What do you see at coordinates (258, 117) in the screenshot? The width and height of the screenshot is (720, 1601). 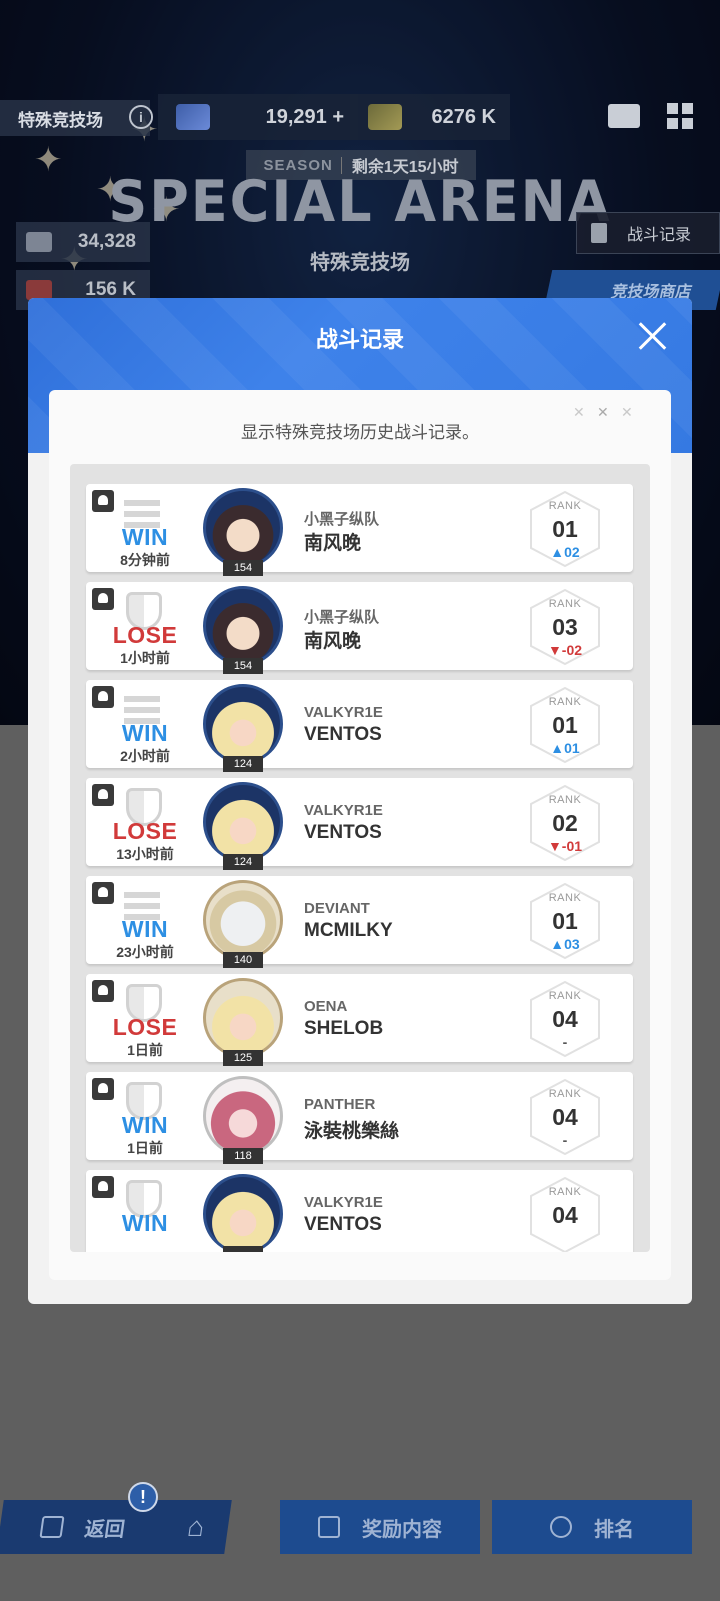 I see `gem-currency: 19,291 +` at bounding box center [258, 117].